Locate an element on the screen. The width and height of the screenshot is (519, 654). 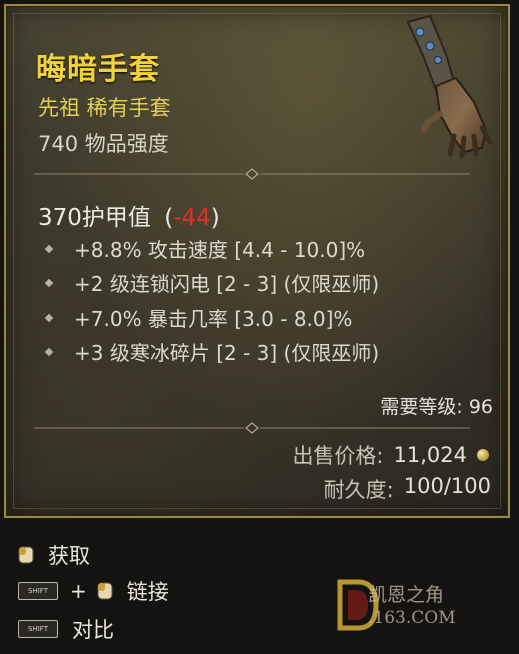
affix-text: +3 级寒冰碎片 [2 - 3] (仅限巫师) is located at coordinates (227, 353).